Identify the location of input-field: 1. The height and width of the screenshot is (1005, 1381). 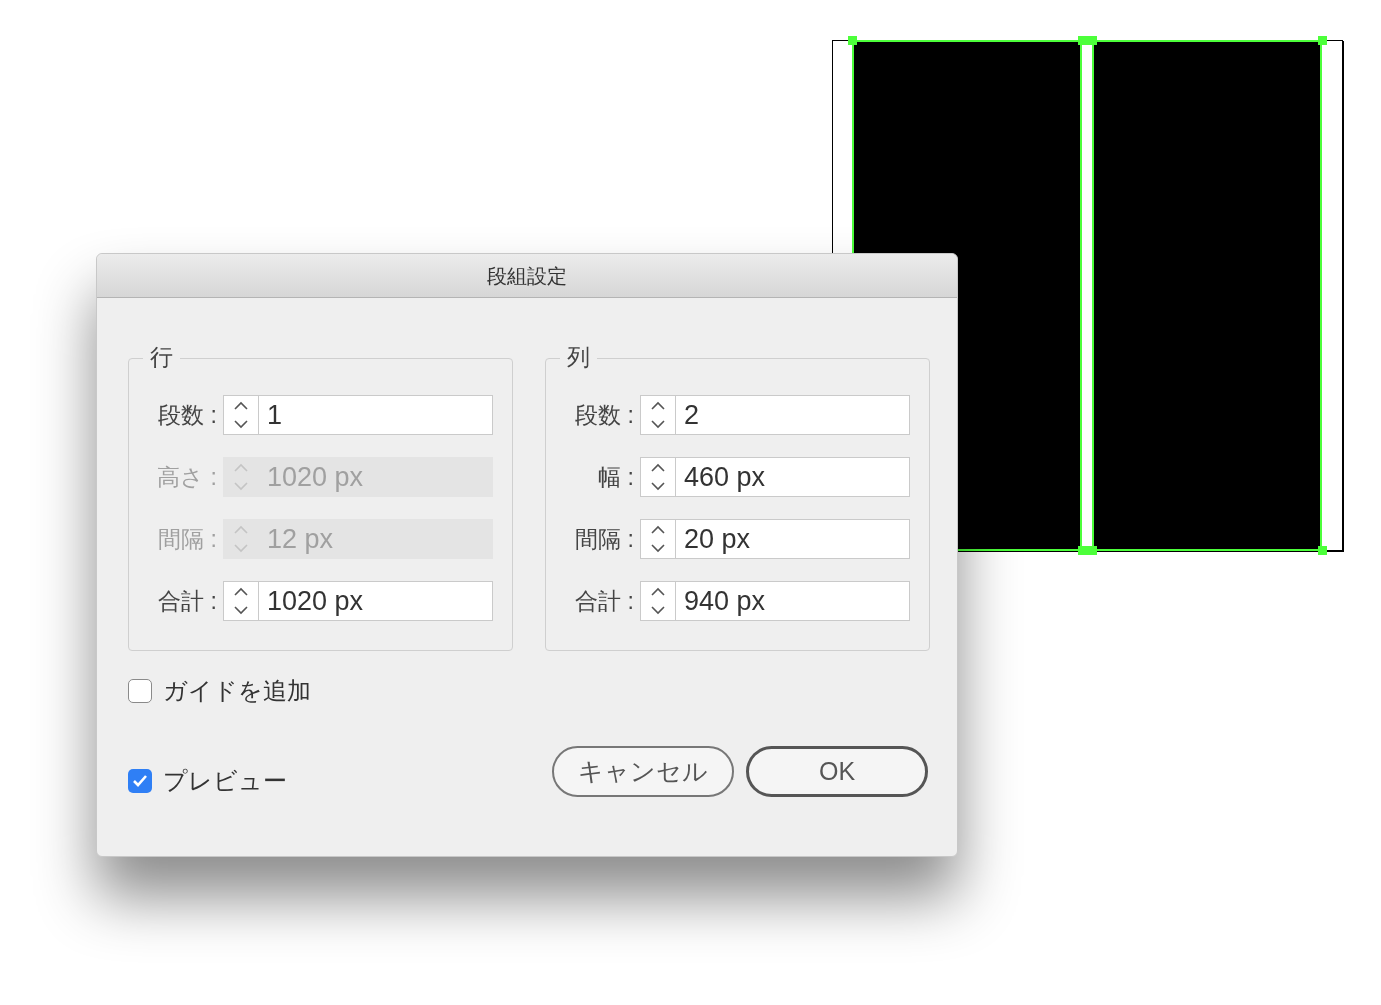
(376, 415).